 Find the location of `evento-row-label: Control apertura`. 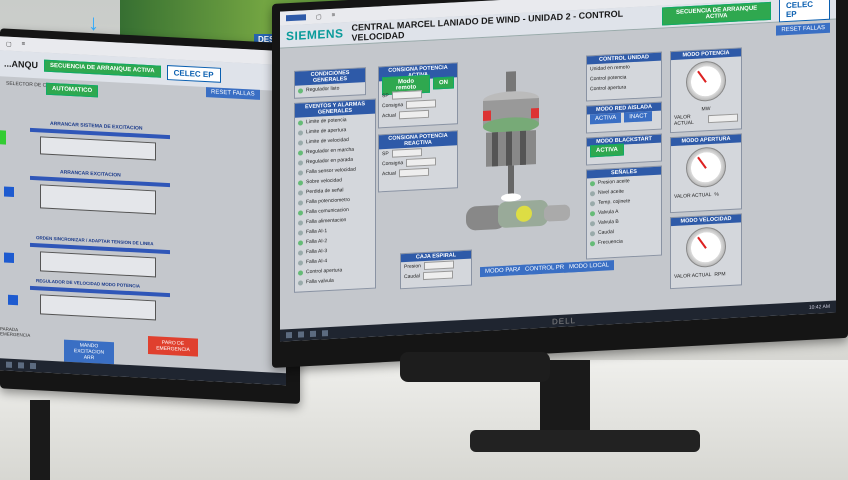

evento-row-label: Control apertura is located at coordinates (324, 271).